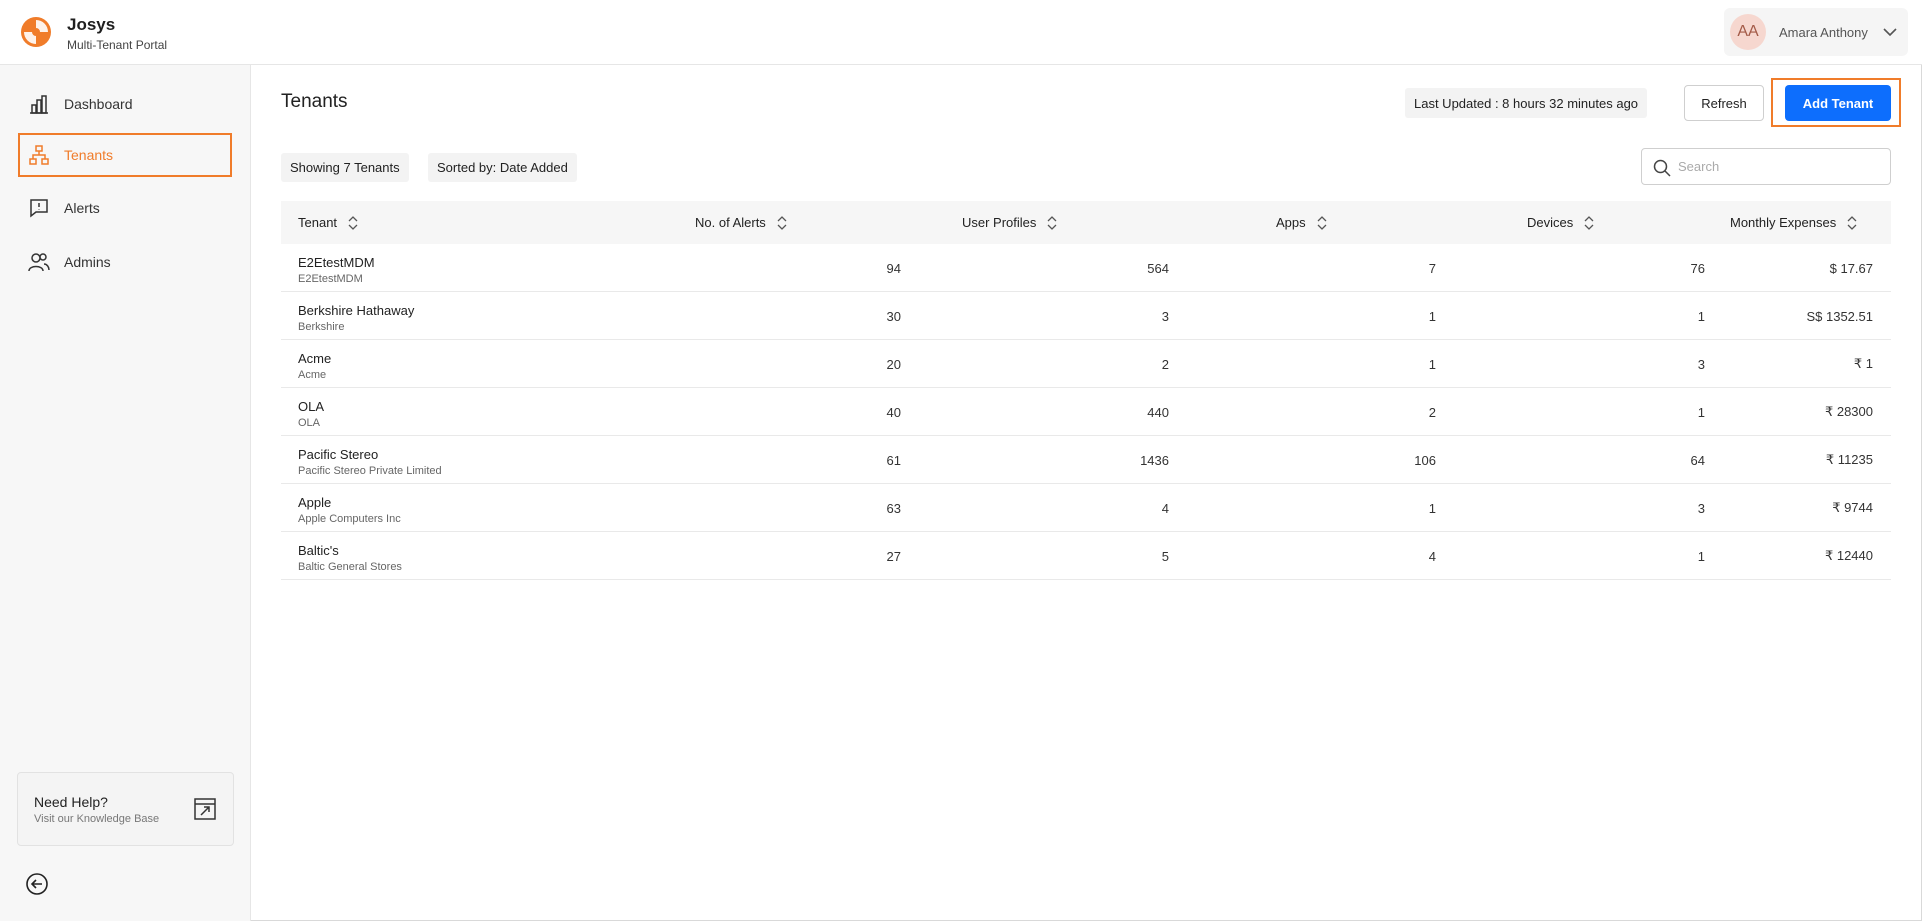  Describe the element at coordinates (742, 222) in the screenshot. I see `column-header-alerts: No. of Alerts` at that location.